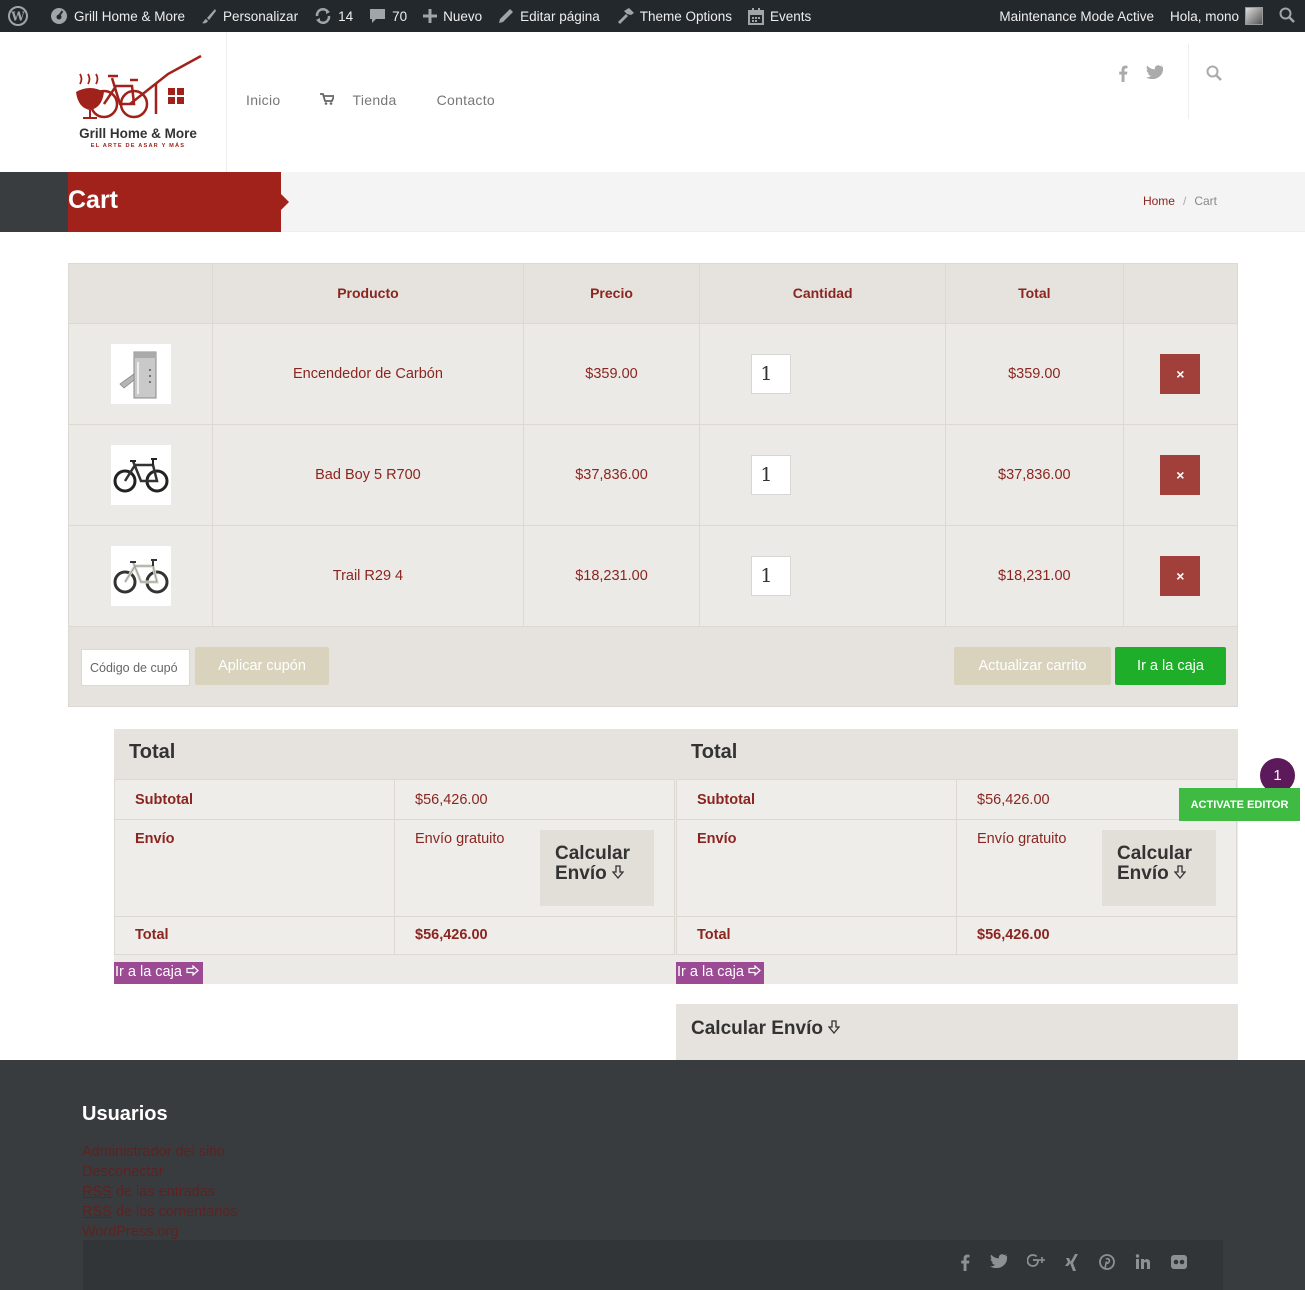 The width and height of the screenshot is (1305, 1290). Describe the element at coordinates (400, 16) in the screenshot. I see `comments-count: 70` at that location.